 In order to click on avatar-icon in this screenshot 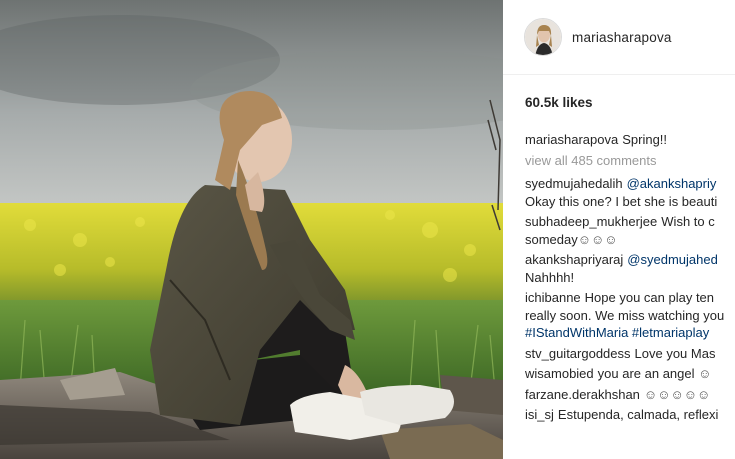, I will do `click(543, 37)`.